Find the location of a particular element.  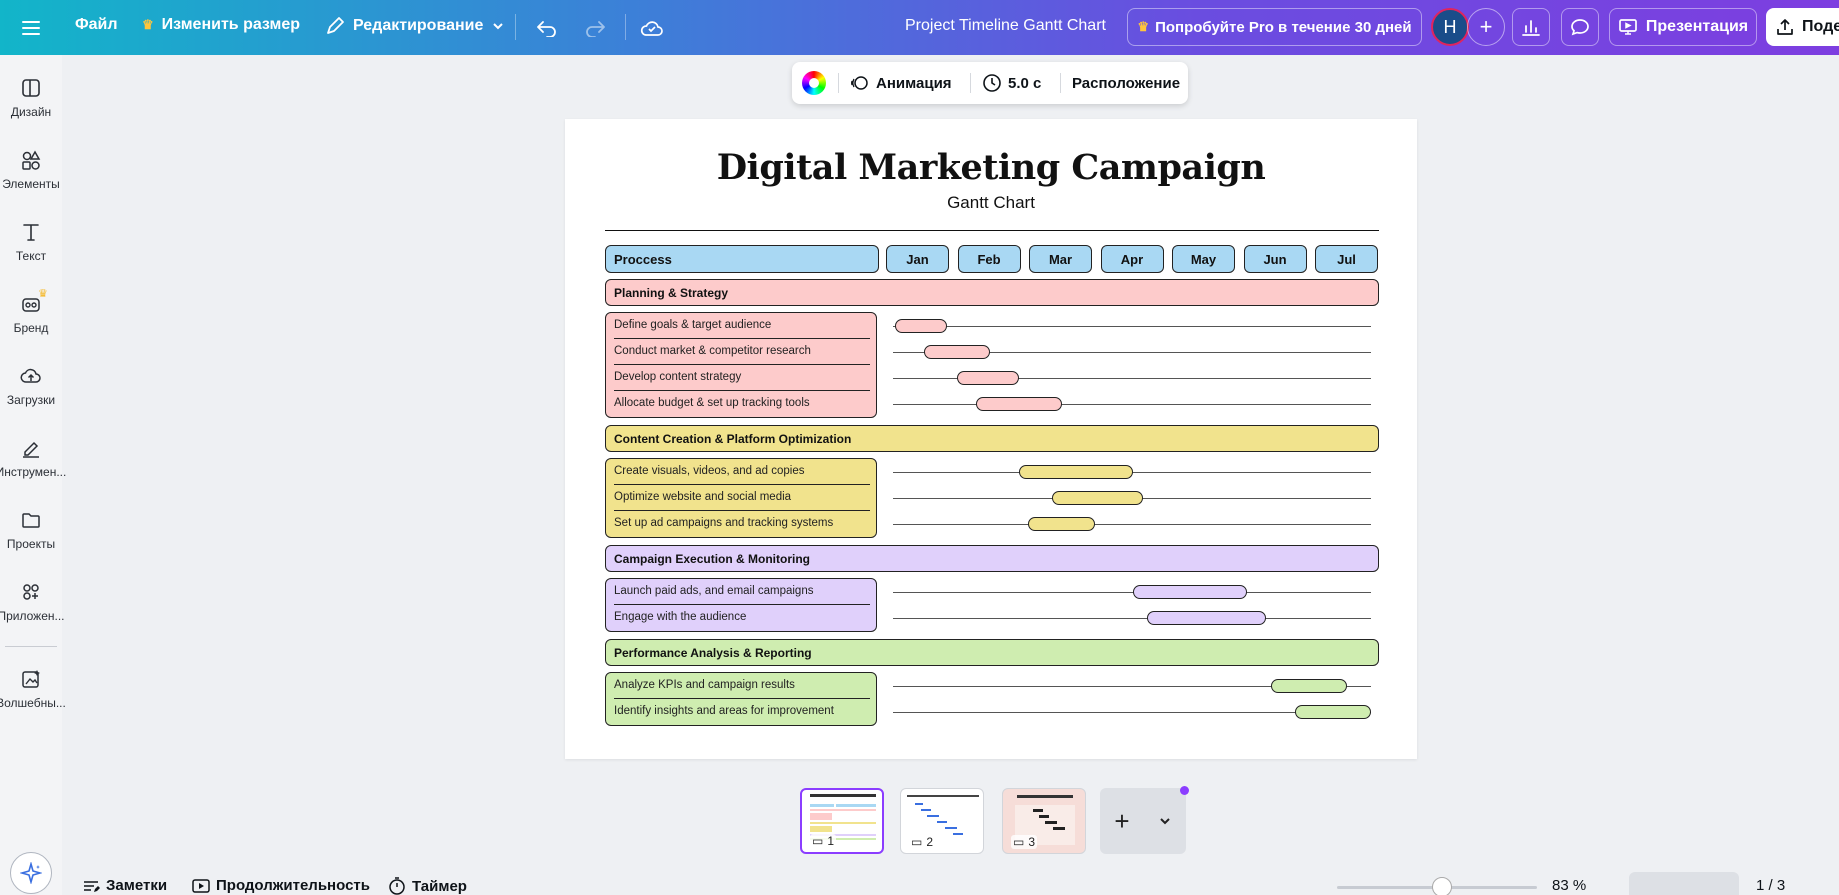

color-wheel-icon is located at coordinates (814, 83).